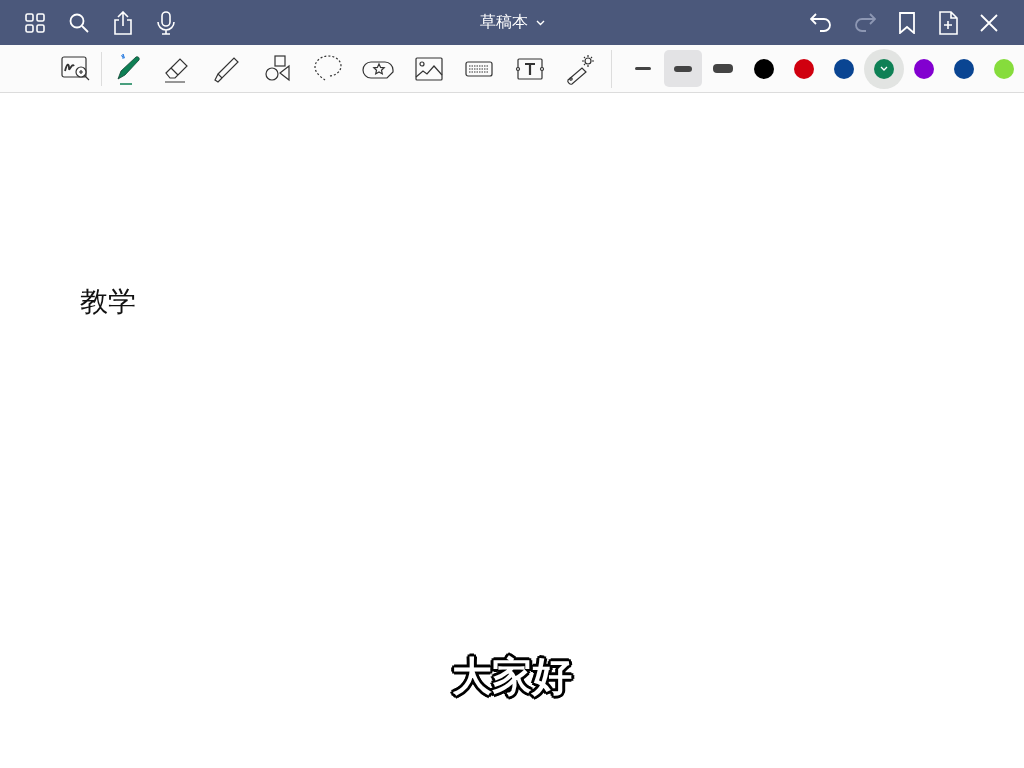 This screenshot has width=1024, height=768. What do you see at coordinates (503, 22) in the screenshot?
I see `notebook-title: 草稿本` at bounding box center [503, 22].